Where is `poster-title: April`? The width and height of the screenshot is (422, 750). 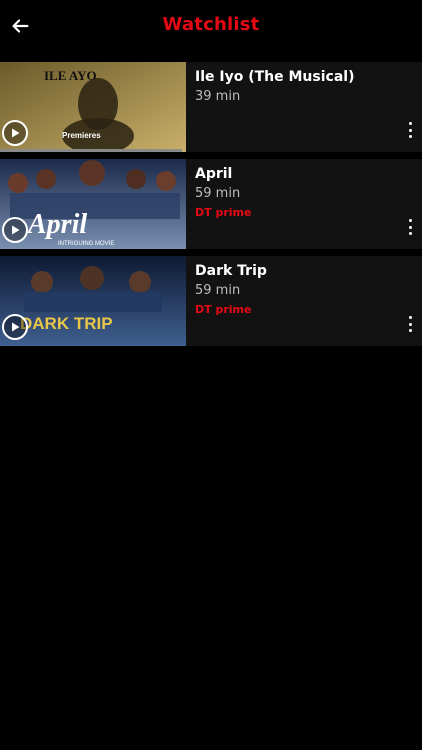
poster-title: April is located at coordinates (56, 224).